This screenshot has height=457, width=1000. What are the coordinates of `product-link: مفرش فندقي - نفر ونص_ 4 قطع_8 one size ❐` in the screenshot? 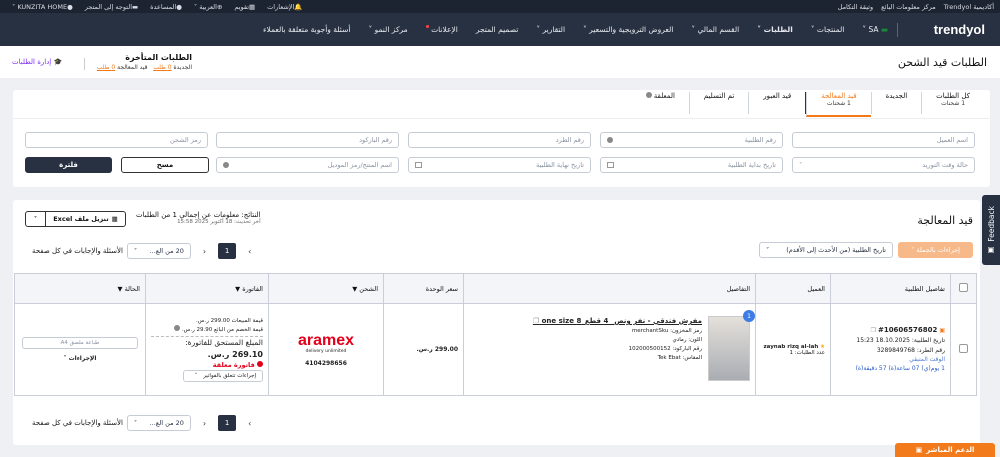 It's located at (617, 321).